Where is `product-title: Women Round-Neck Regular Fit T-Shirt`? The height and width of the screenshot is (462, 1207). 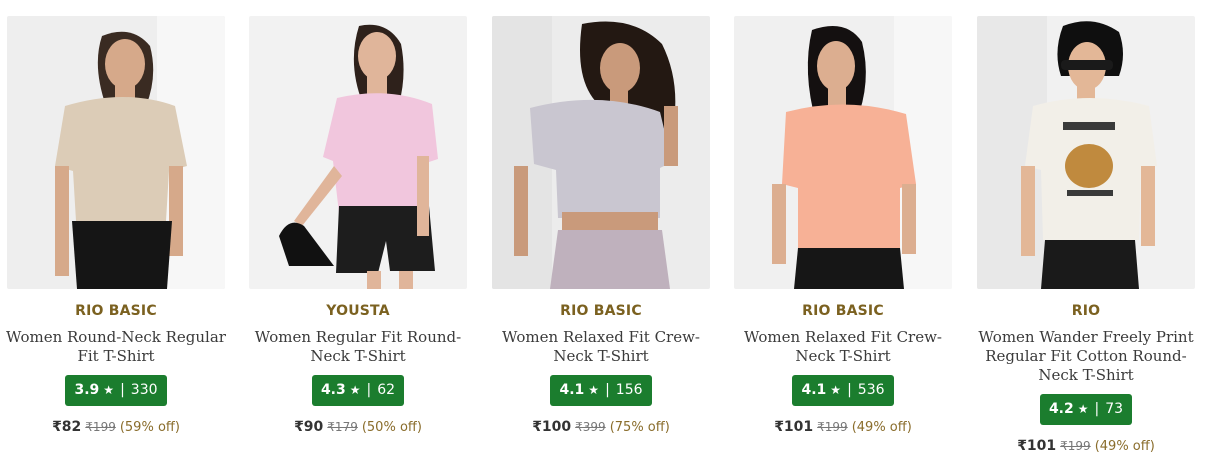 product-title: Women Round-Neck Regular Fit T-Shirt is located at coordinates (116, 347).